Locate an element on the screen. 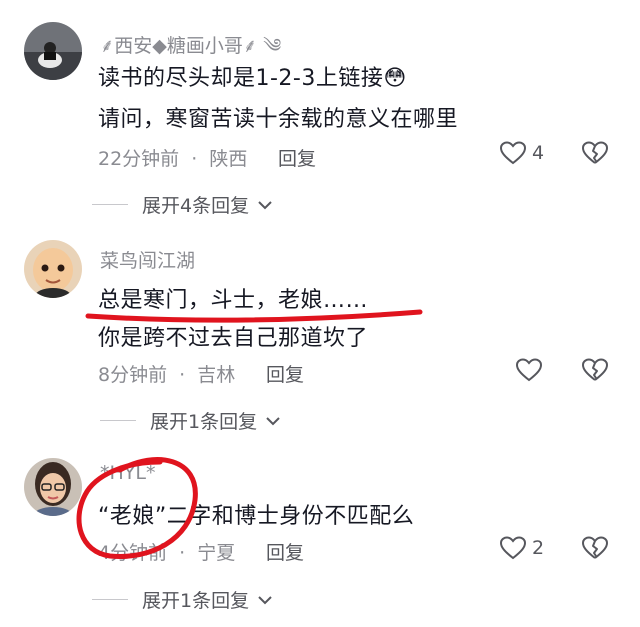 The width and height of the screenshot is (640, 627). comment-time: 4分钟前 is located at coordinates (133, 553).